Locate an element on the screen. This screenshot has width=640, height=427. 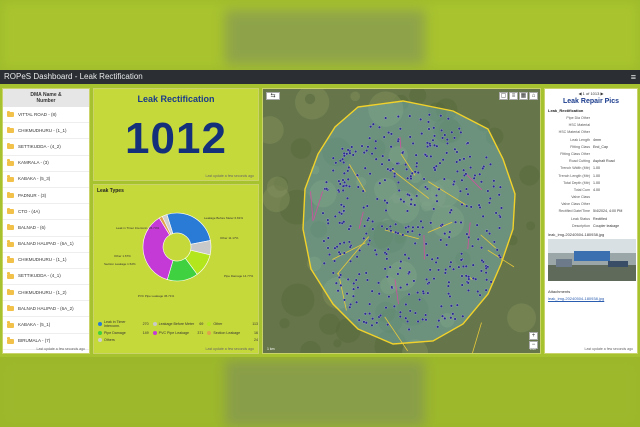
dma-list-item: KABAKA - (5_1) is located at coordinates (46, 325).